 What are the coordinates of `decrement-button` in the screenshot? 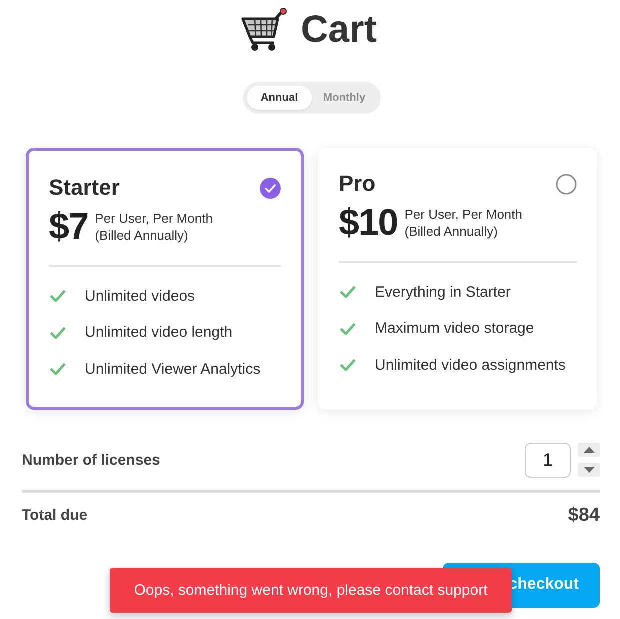 It's located at (589, 470).